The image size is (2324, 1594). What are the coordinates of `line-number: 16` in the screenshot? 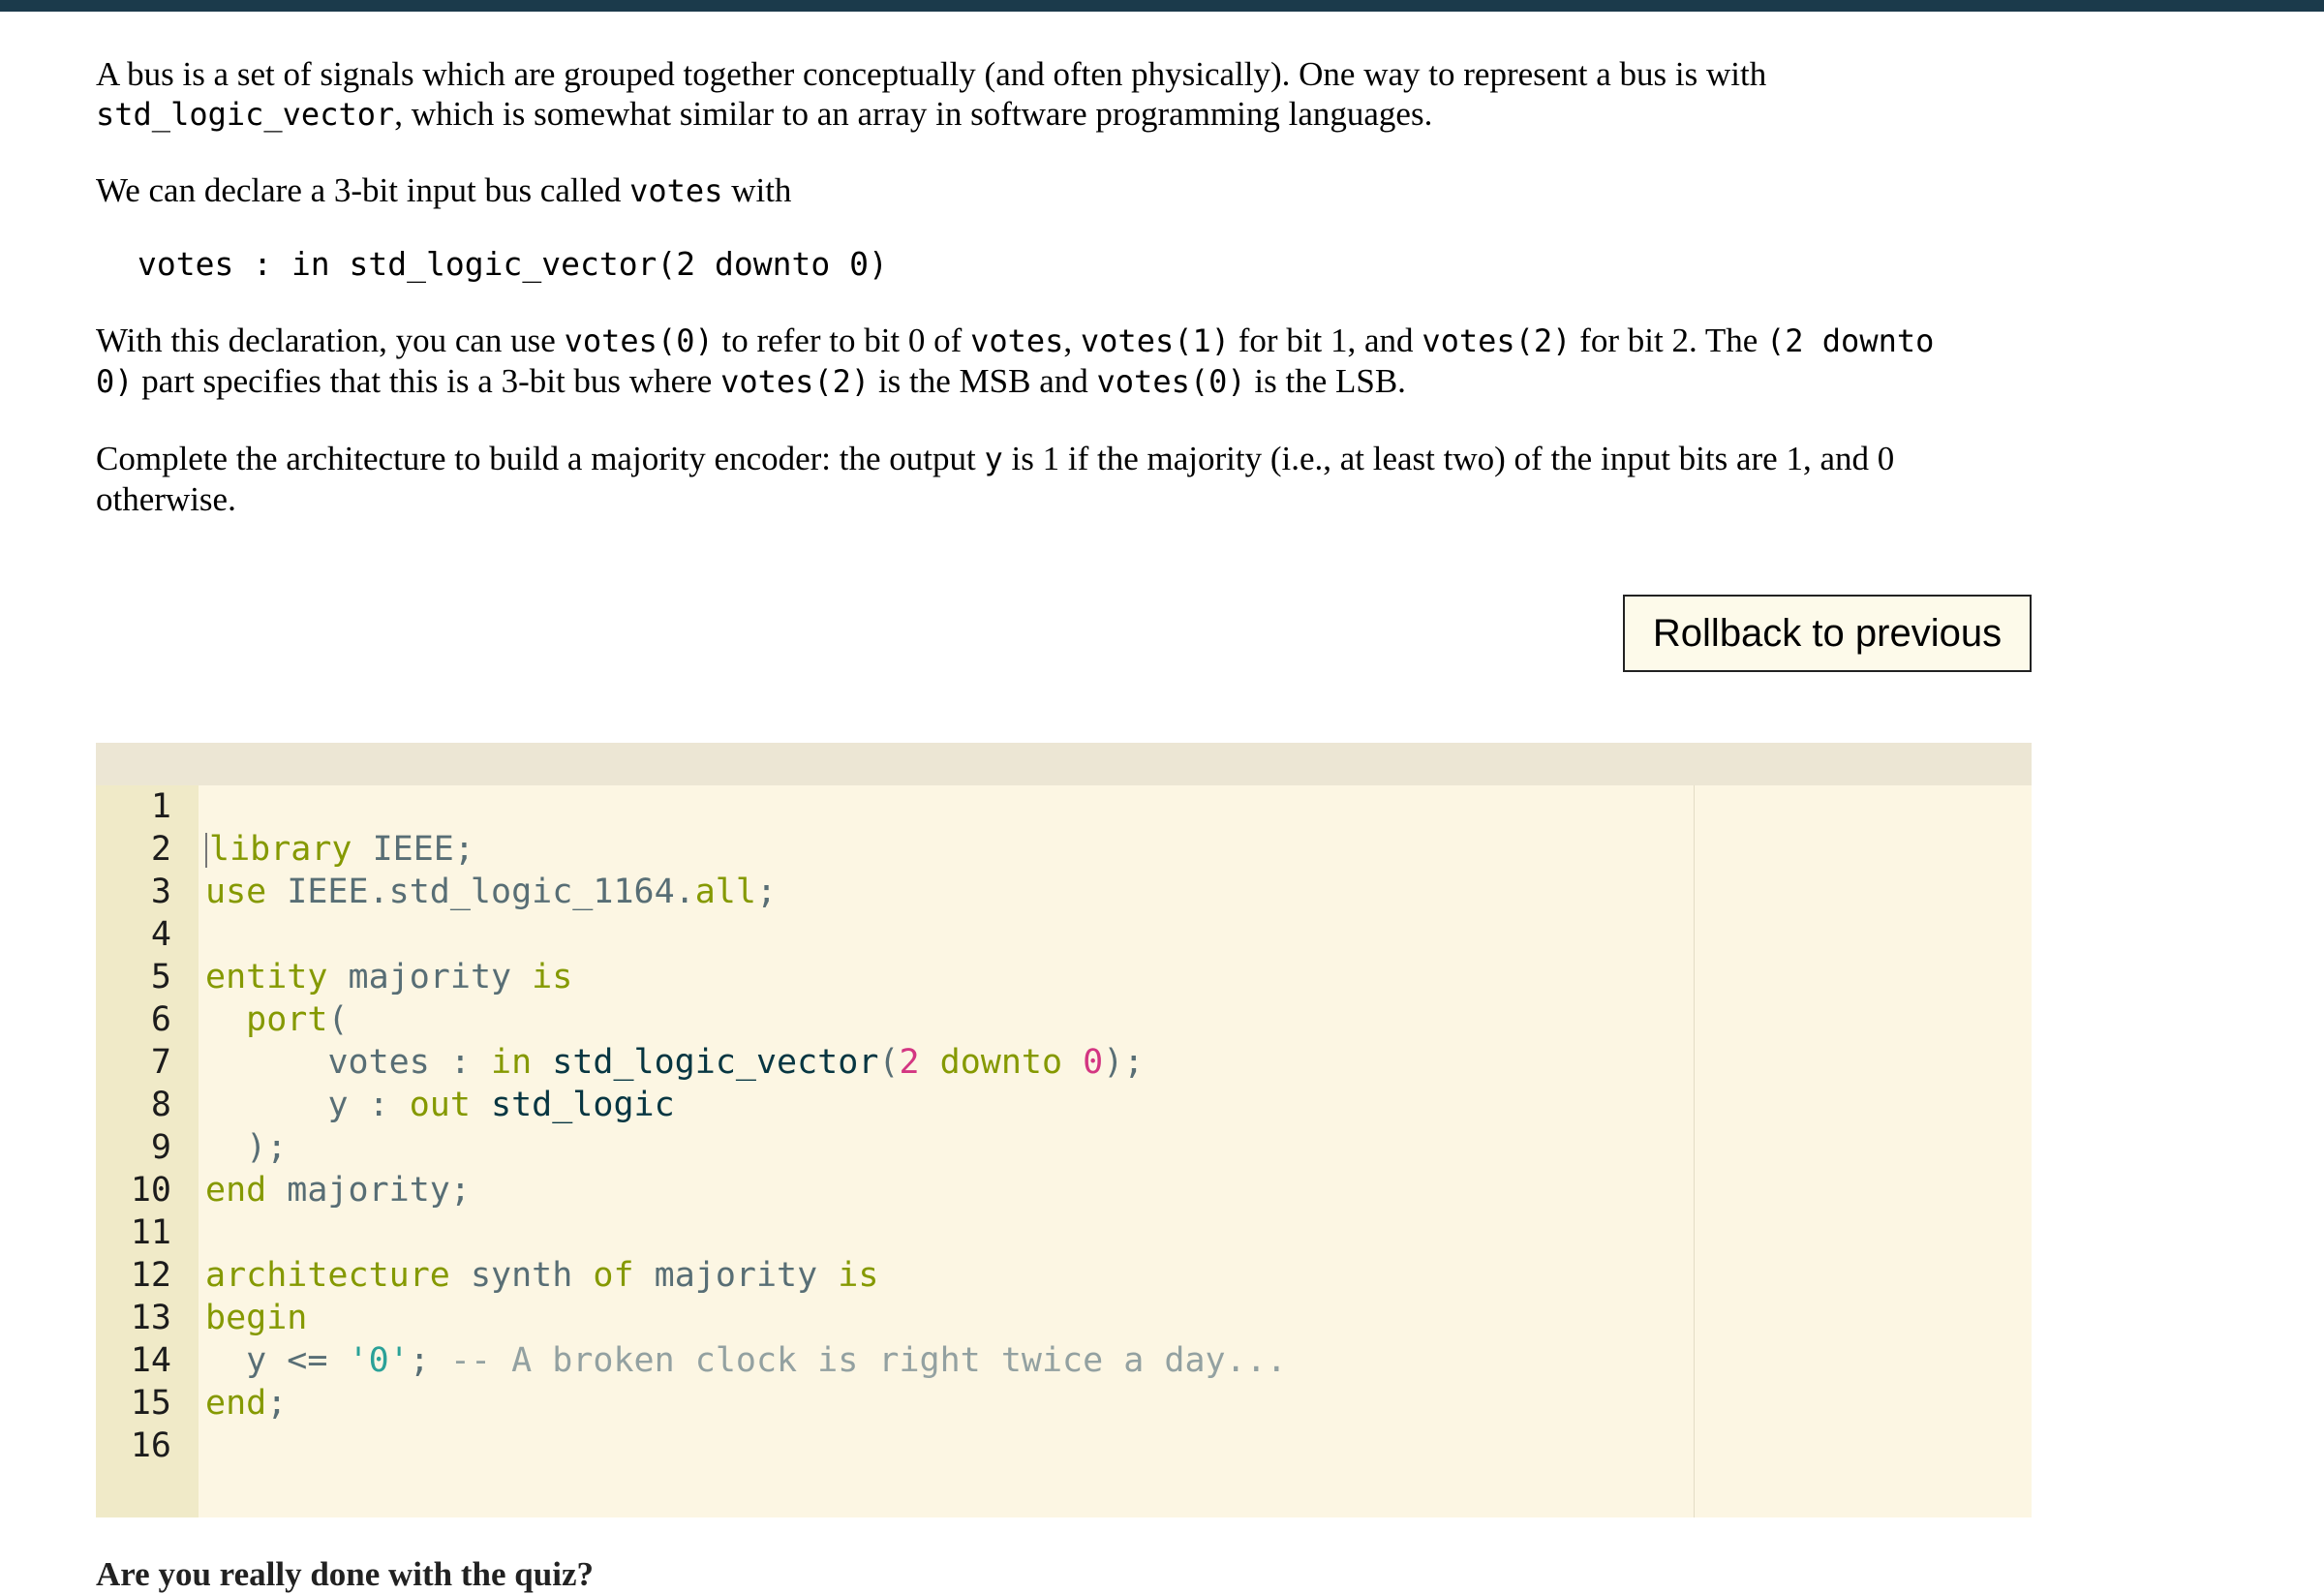 It's located at (151, 1445).